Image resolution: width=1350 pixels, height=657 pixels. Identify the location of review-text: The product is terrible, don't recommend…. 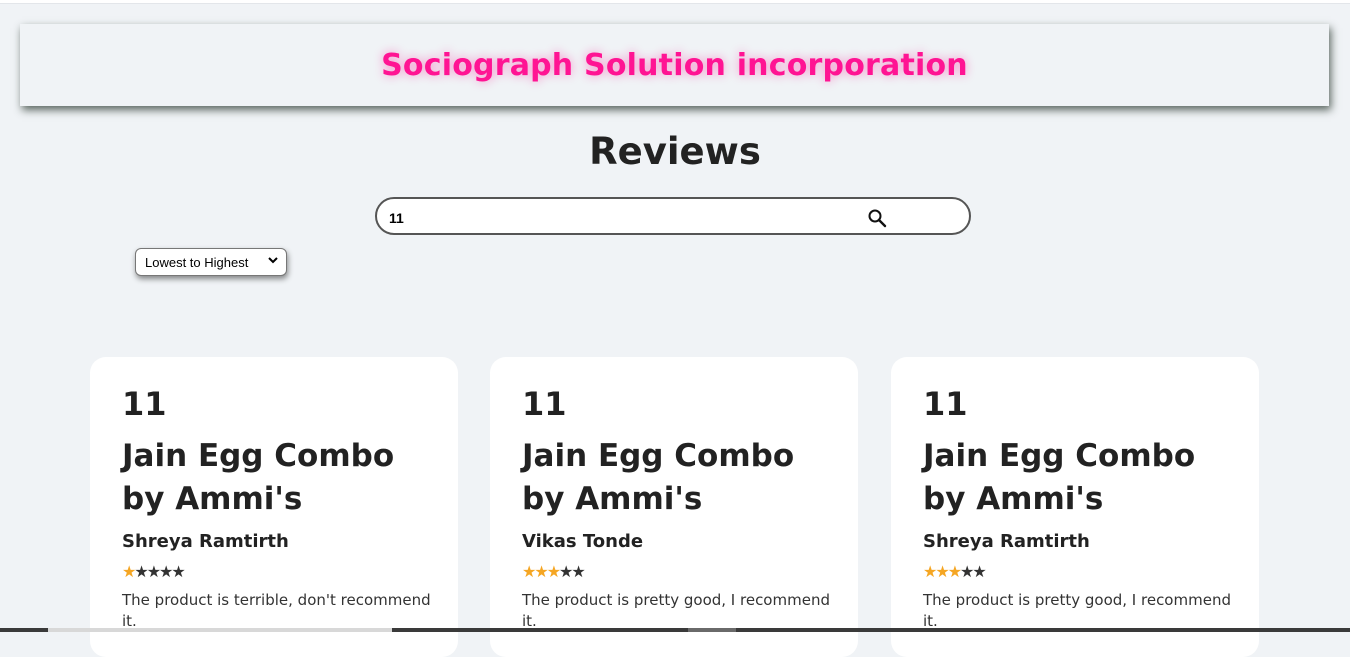
(276, 610).